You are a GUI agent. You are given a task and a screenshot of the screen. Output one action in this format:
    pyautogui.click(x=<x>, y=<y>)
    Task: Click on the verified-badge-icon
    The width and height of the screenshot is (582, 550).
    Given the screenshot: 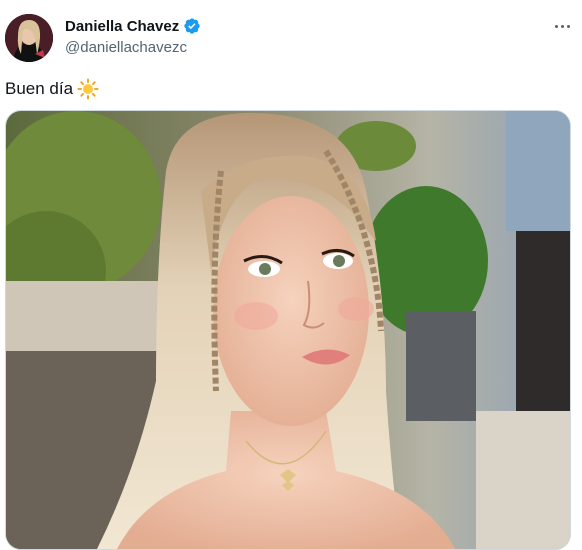 What is the action you would take?
    pyautogui.click(x=192, y=26)
    